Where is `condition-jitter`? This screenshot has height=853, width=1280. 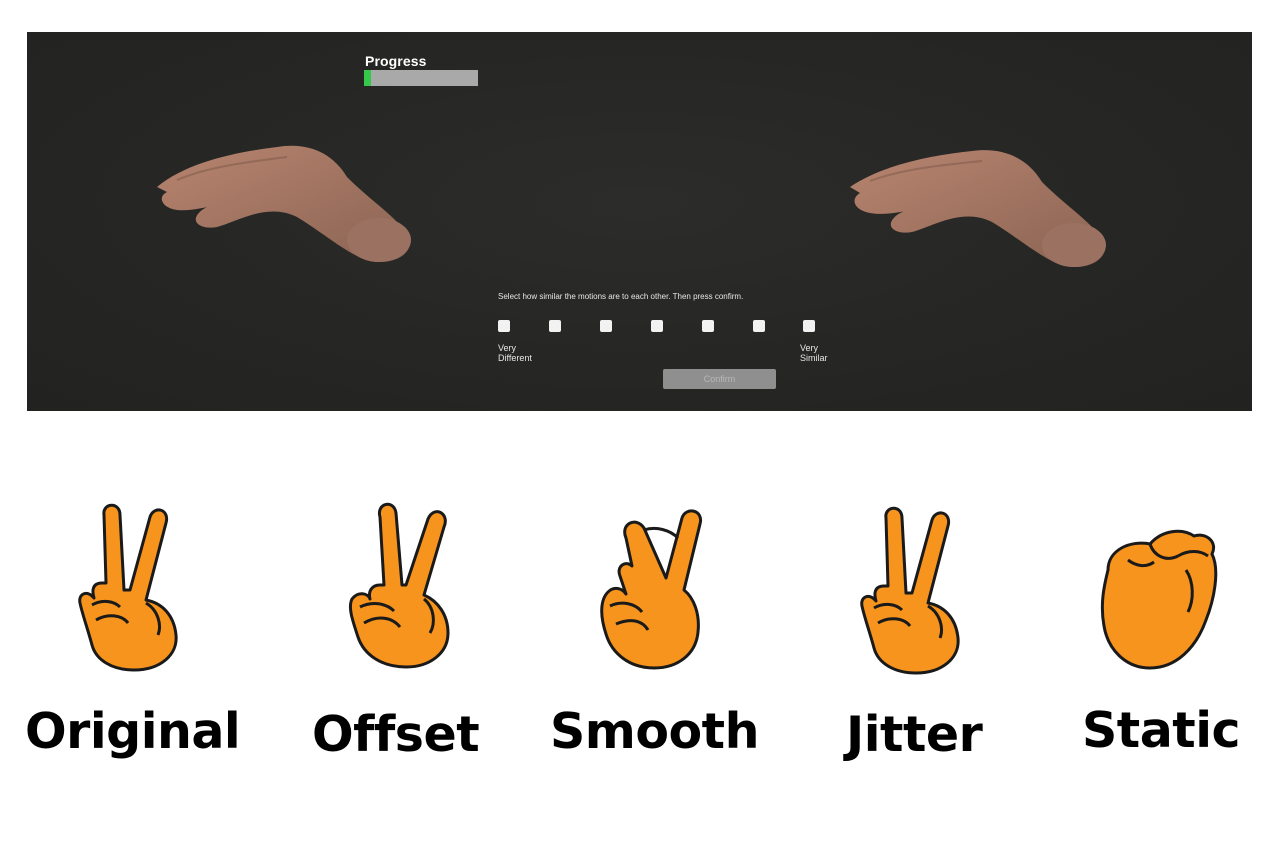 condition-jitter is located at coordinates (912, 588).